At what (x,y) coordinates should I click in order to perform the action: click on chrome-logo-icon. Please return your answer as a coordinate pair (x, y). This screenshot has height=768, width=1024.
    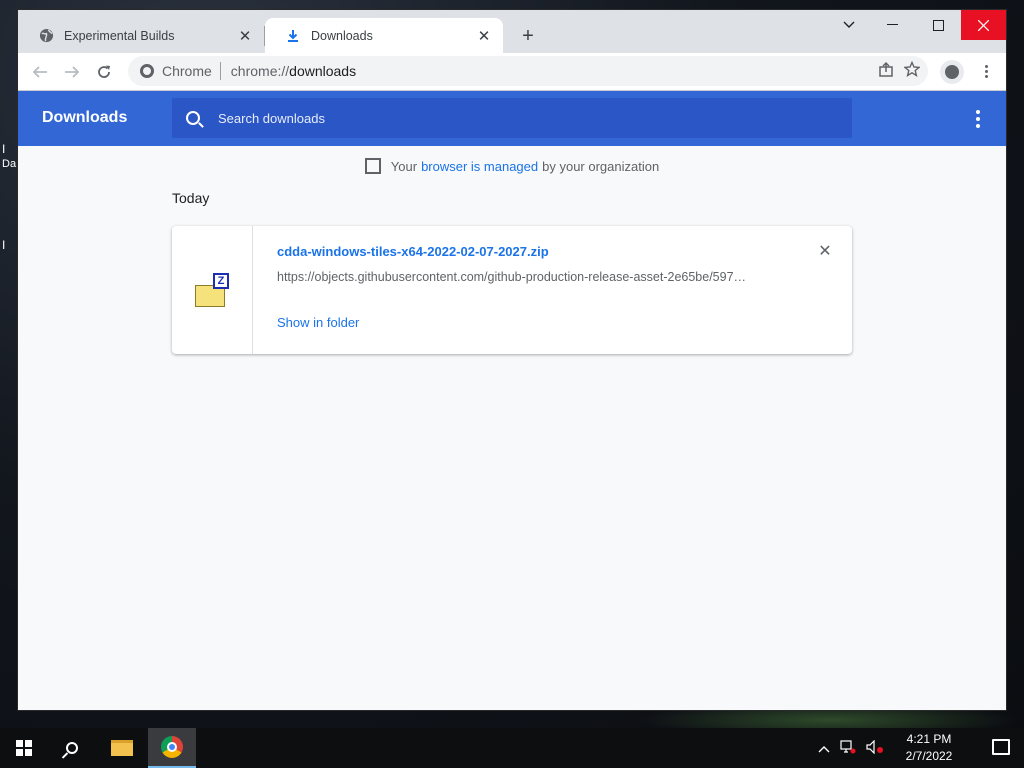
    Looking at the image, I should click on (147, 71).